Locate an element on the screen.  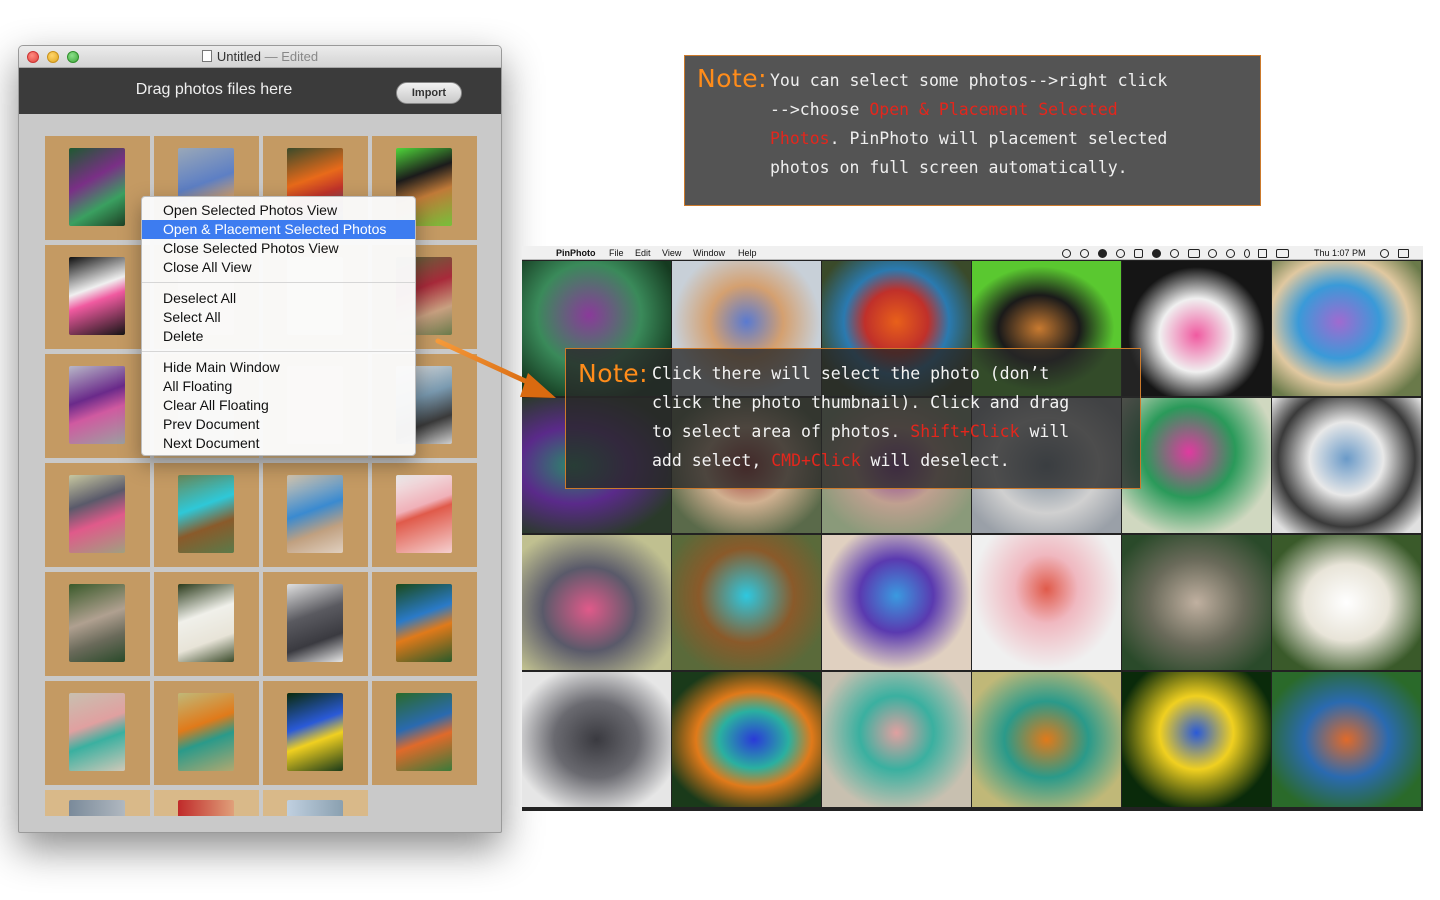
spotlight-icon is located at coordinates (1384, 253).